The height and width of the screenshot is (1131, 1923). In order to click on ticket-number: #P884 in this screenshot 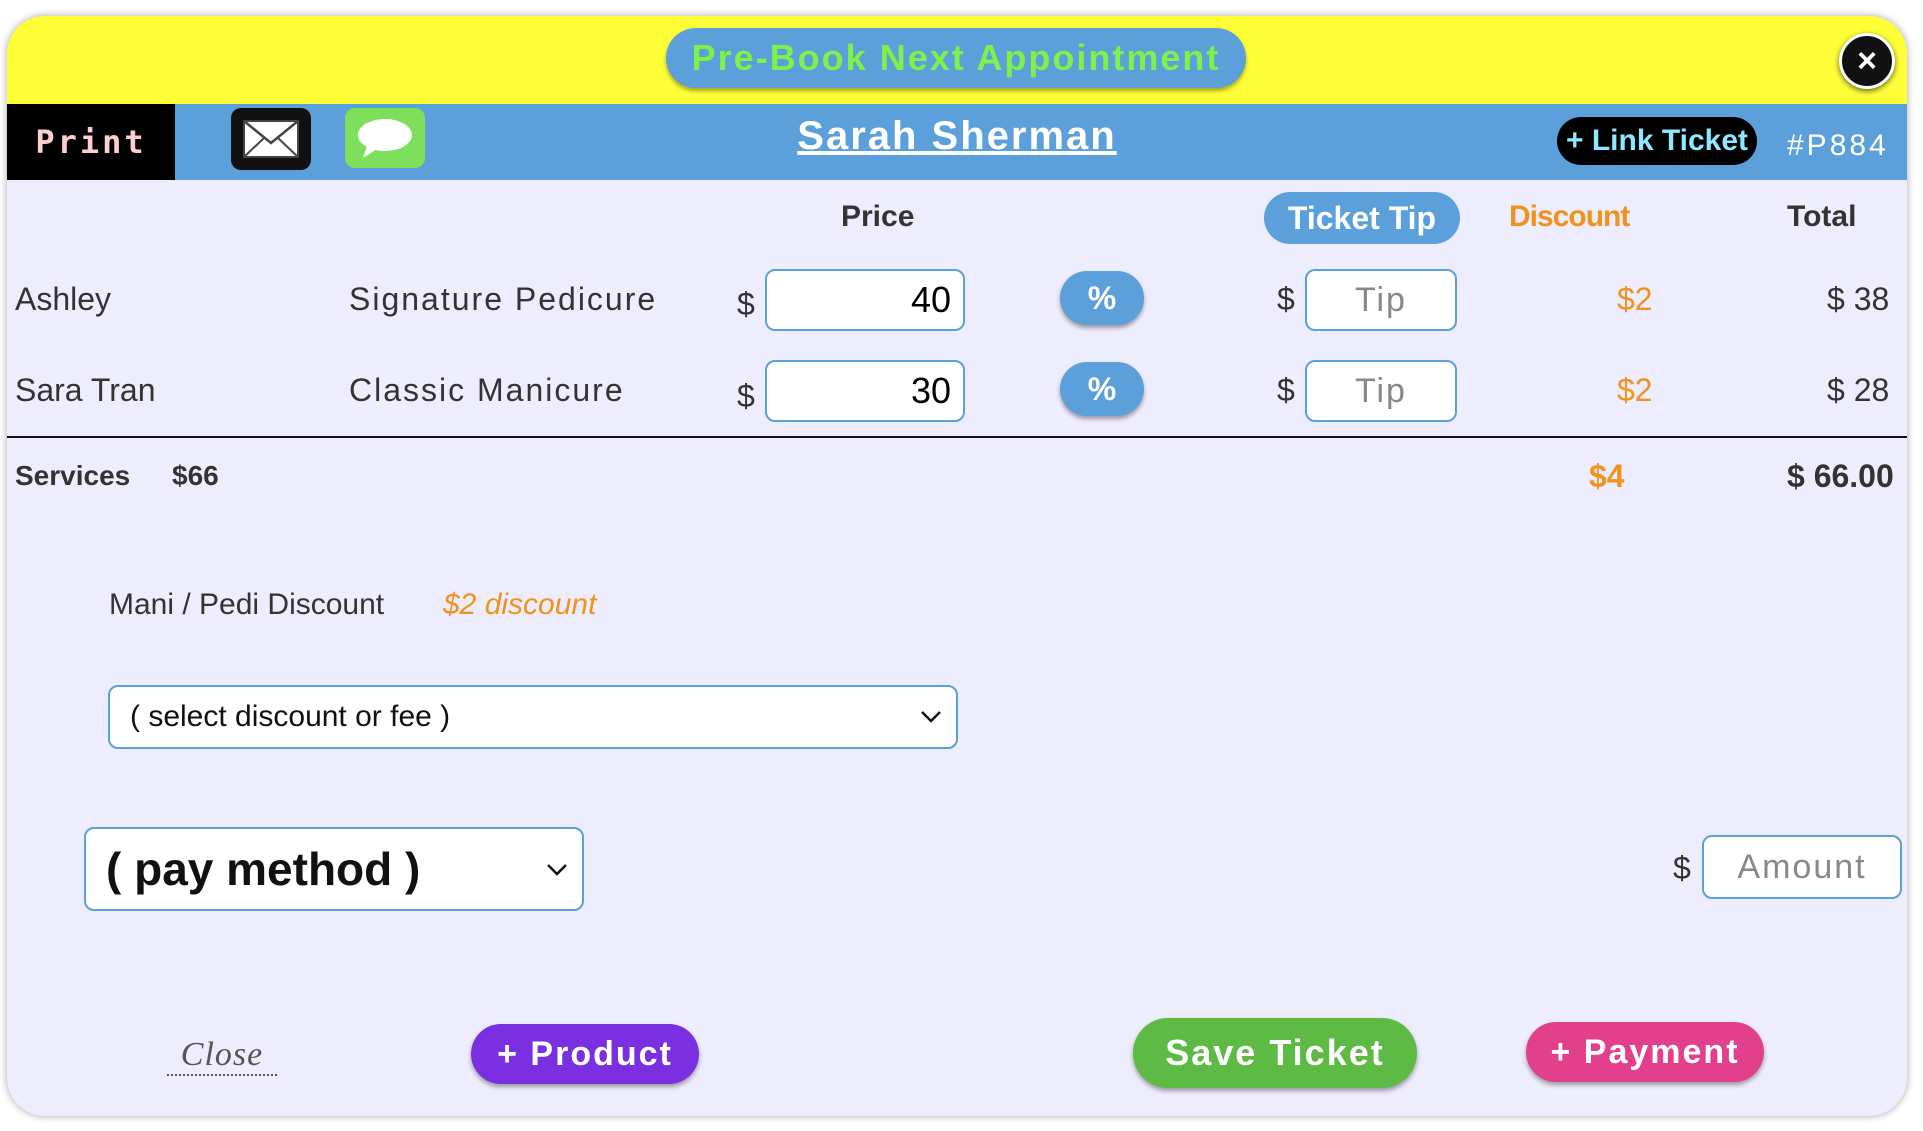, I will do `click(1838, 145)`.